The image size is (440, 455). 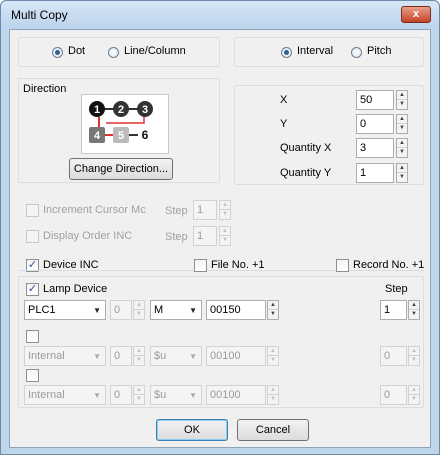 I want to click on address-input-2: 00100, so click(x=236, y=356).